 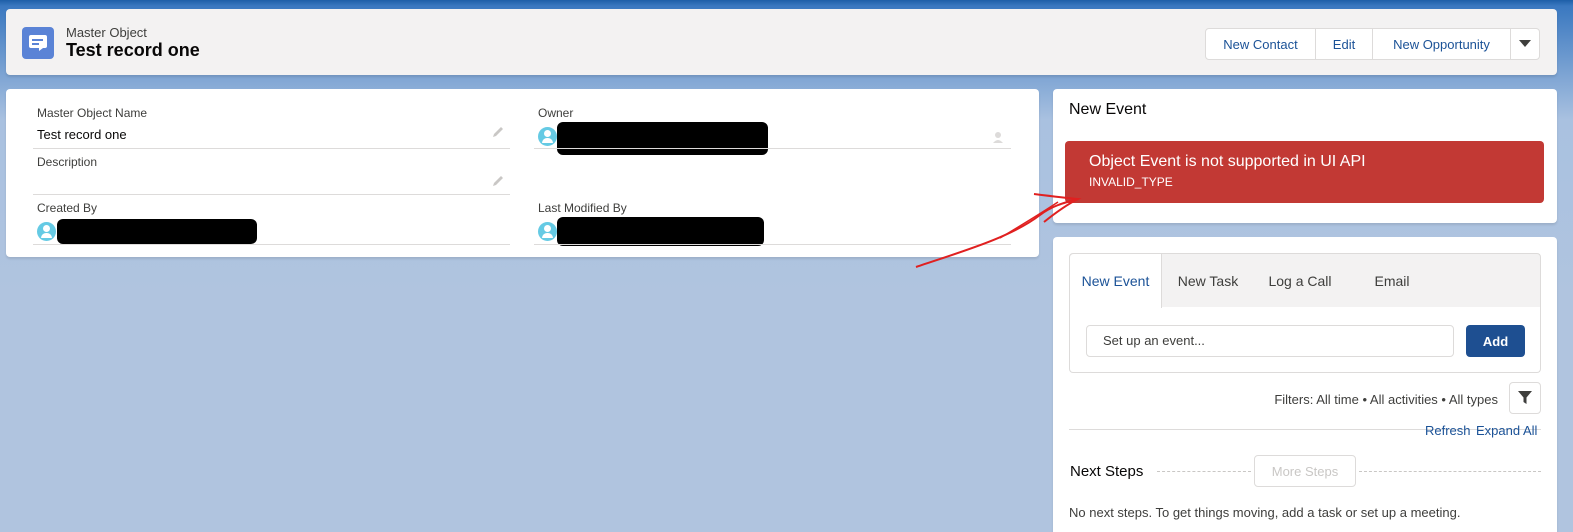 I want to click on owner-field-label: Owner, so click(x=556, y=113).